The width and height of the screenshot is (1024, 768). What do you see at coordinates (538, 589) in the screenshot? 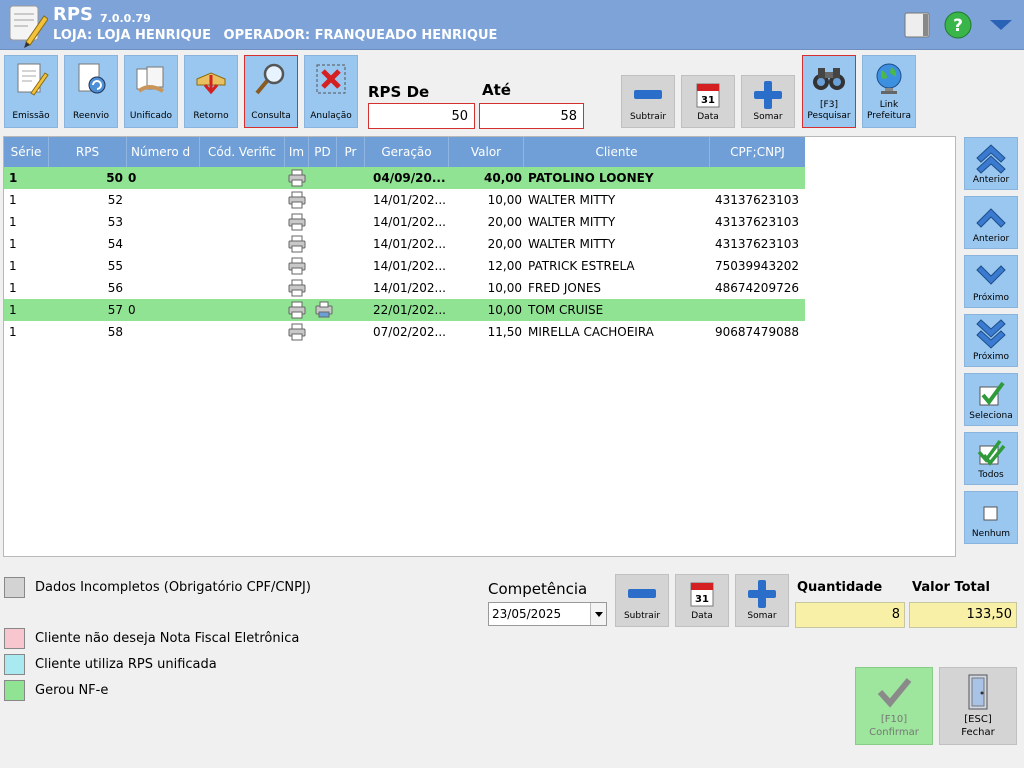
I see `competencia-label: Competência` at bounding box center [538, 589].